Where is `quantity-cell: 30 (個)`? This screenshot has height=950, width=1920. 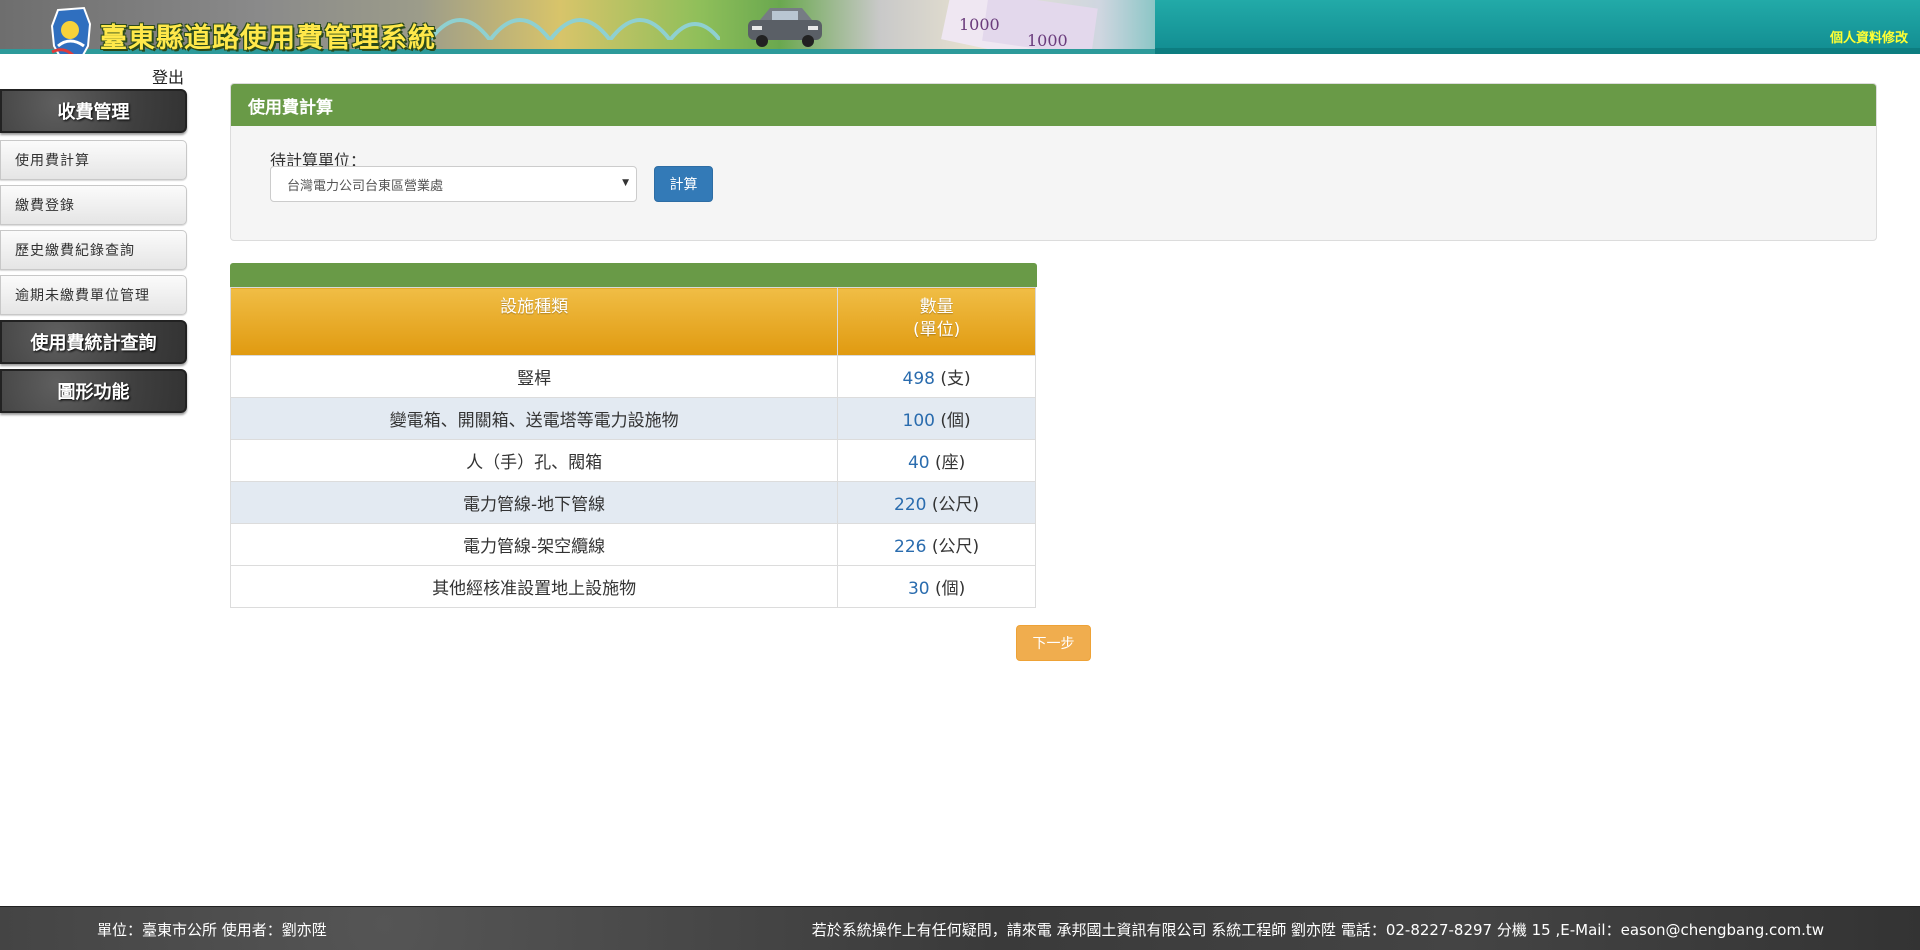
quantity-cell: 30 (個) is located at coordinates (936, 586).